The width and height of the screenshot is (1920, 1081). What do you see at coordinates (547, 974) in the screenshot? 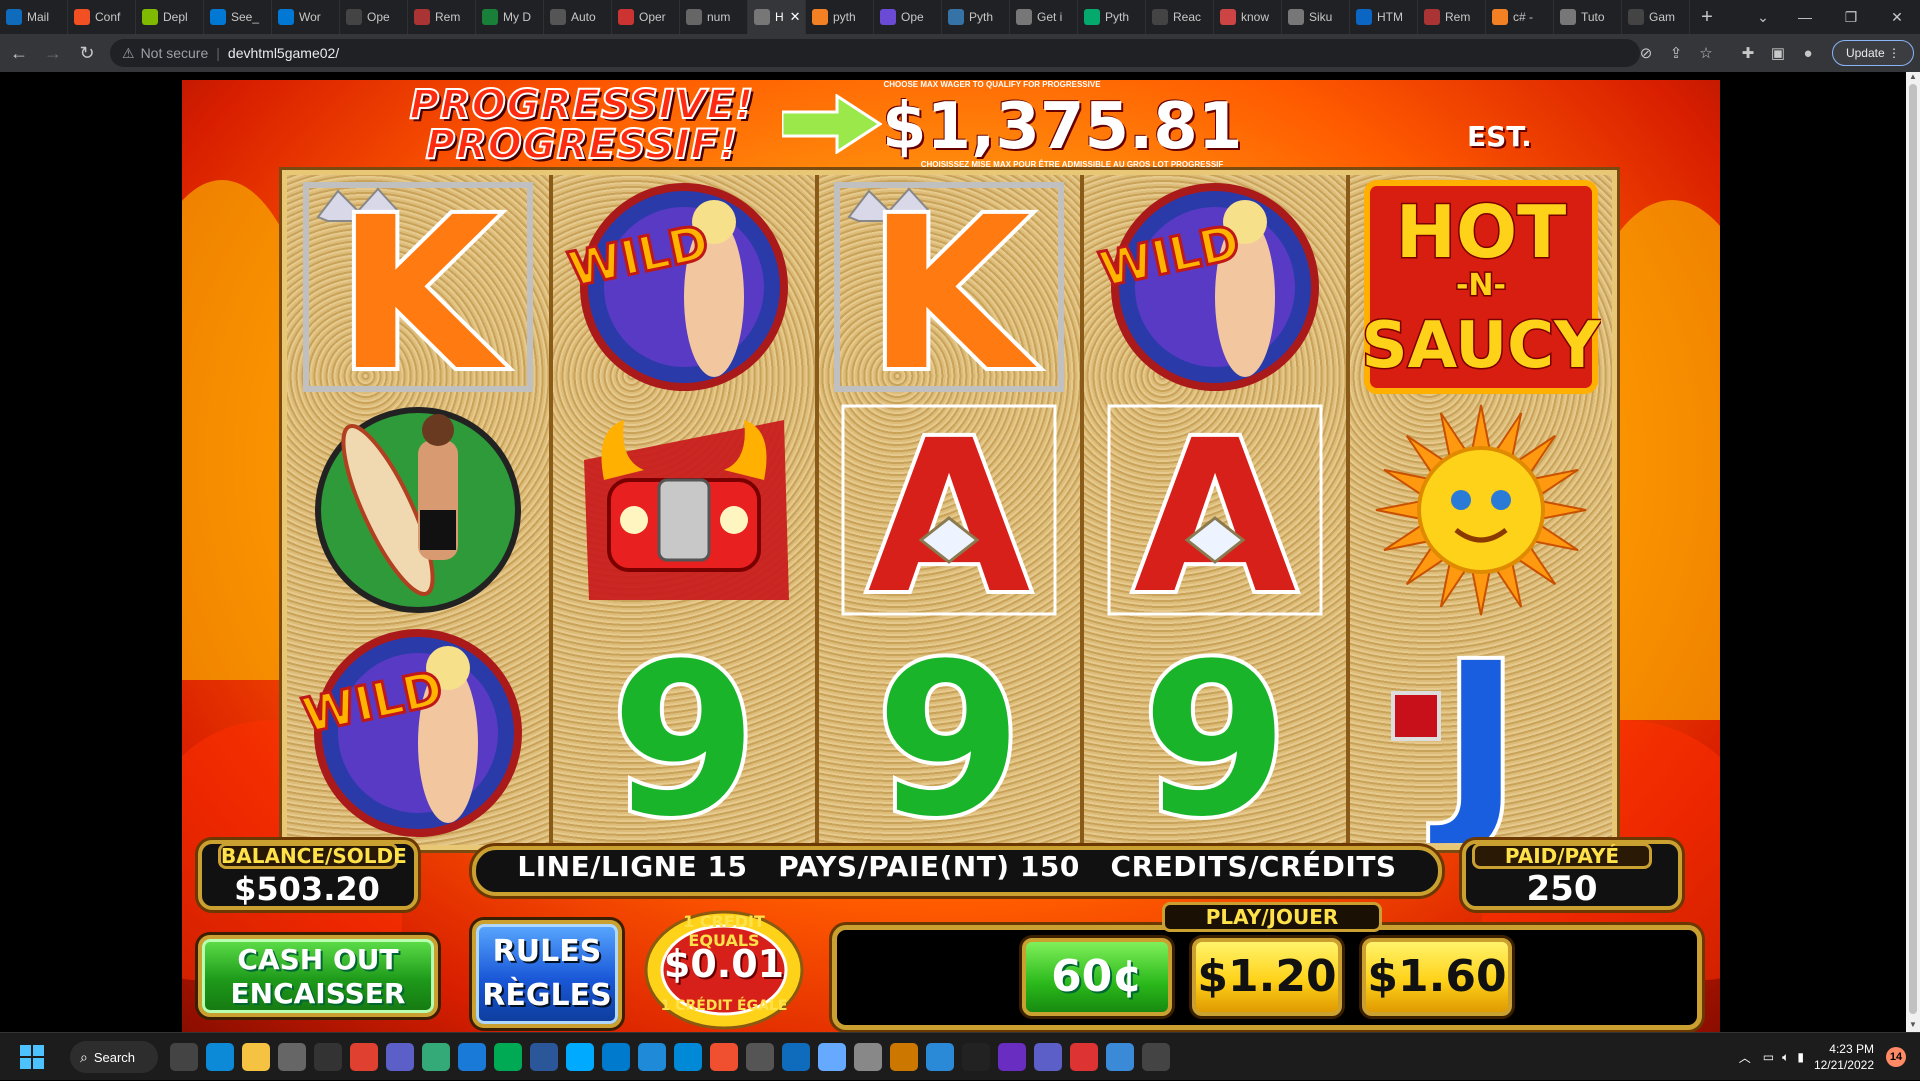
I see `rules-button: RULES RÈGLES` at bounding box center [547, 974].